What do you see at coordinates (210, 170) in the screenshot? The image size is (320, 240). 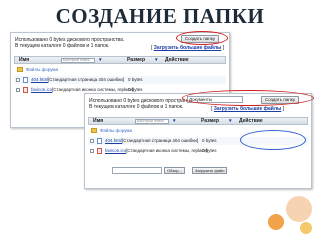 I see `upload-file-button: Загрузить файл` at bounding box center [210, 170].